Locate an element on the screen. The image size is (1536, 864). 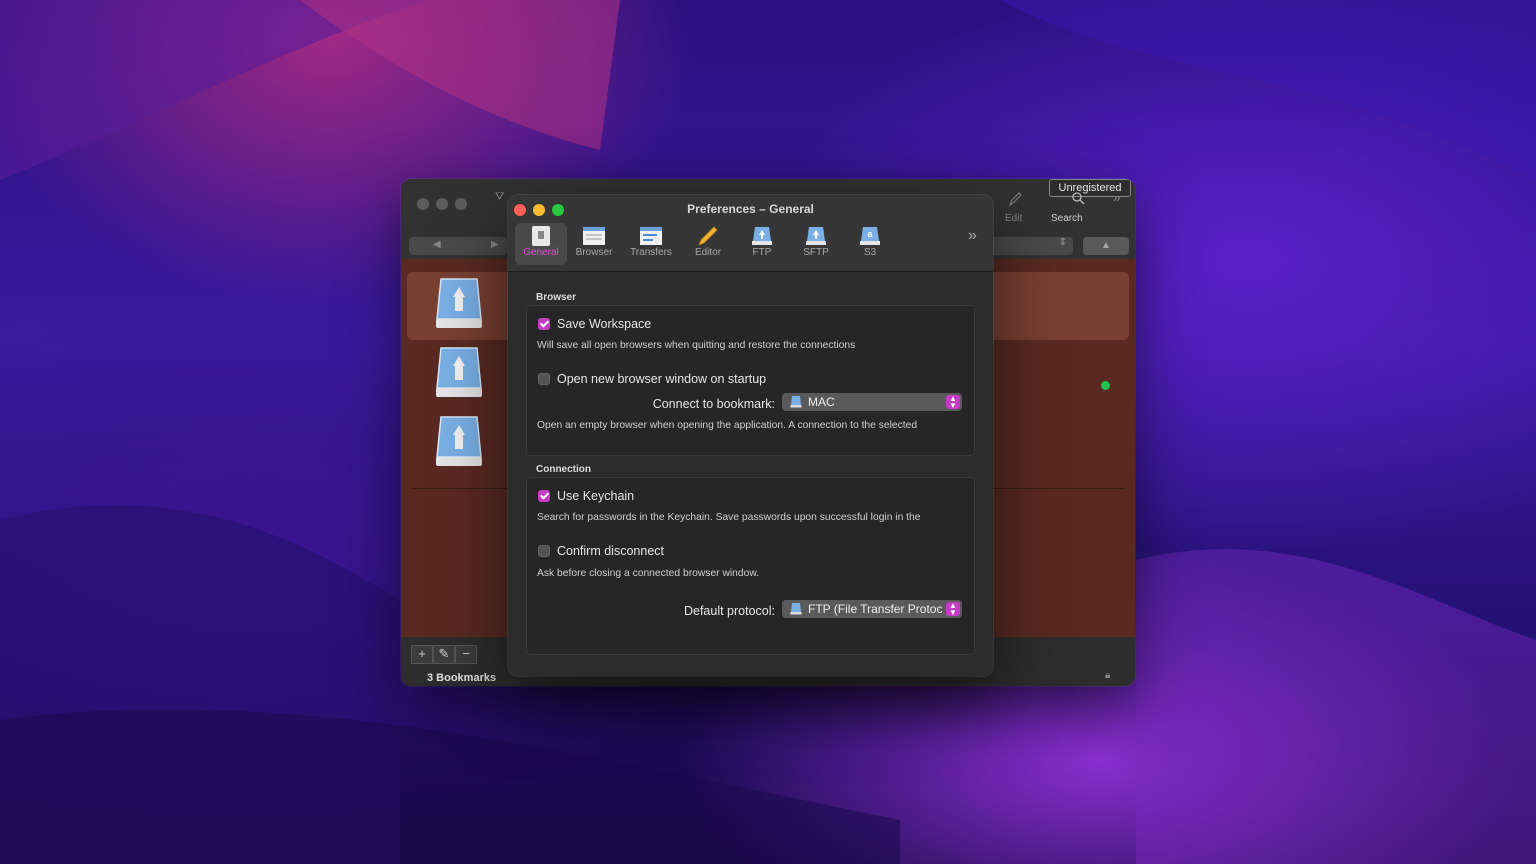
tab-general: General is located at coordinates (541, 244).